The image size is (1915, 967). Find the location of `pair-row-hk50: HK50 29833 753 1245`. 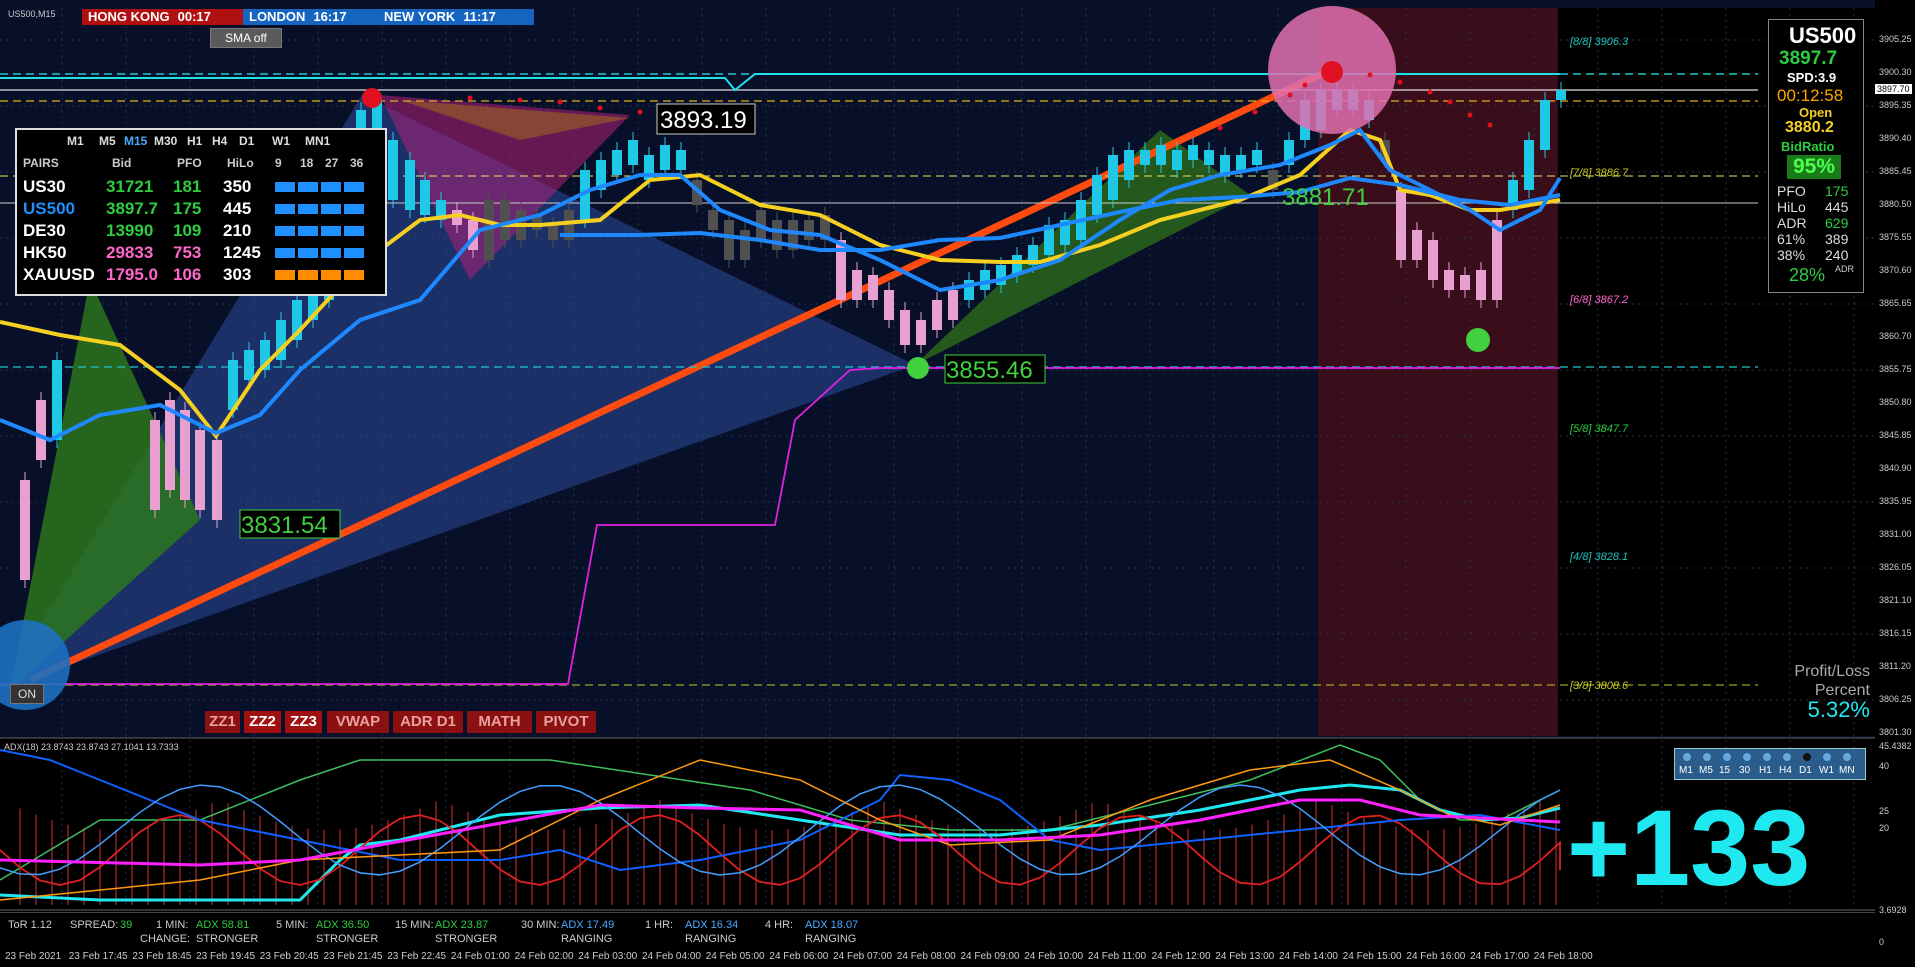

pair-row-hk50: HK50 29833 753 1245 is located at coordinates (198, 254).